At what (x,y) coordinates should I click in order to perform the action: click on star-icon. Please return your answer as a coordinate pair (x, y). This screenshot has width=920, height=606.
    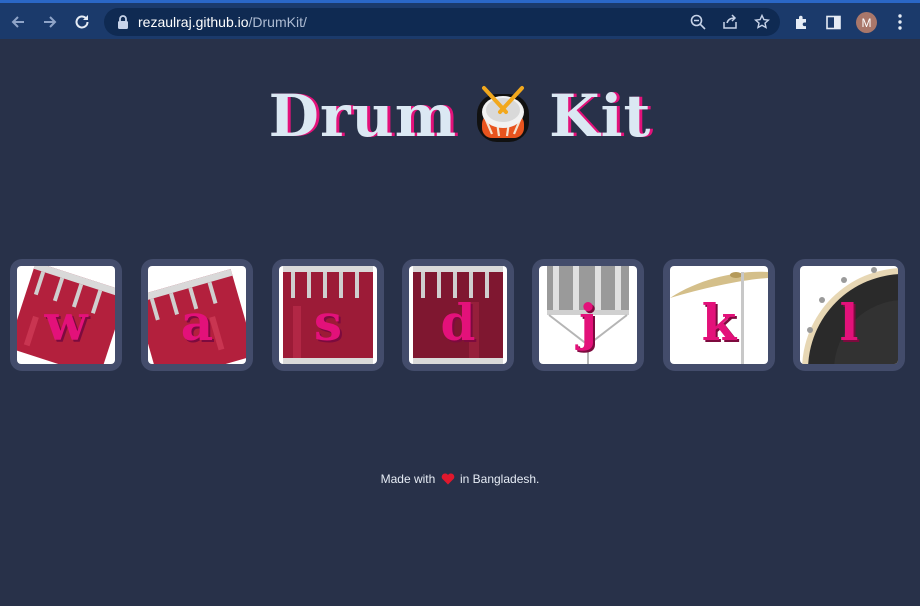
    Looking at the image, I should click on (762, 21).